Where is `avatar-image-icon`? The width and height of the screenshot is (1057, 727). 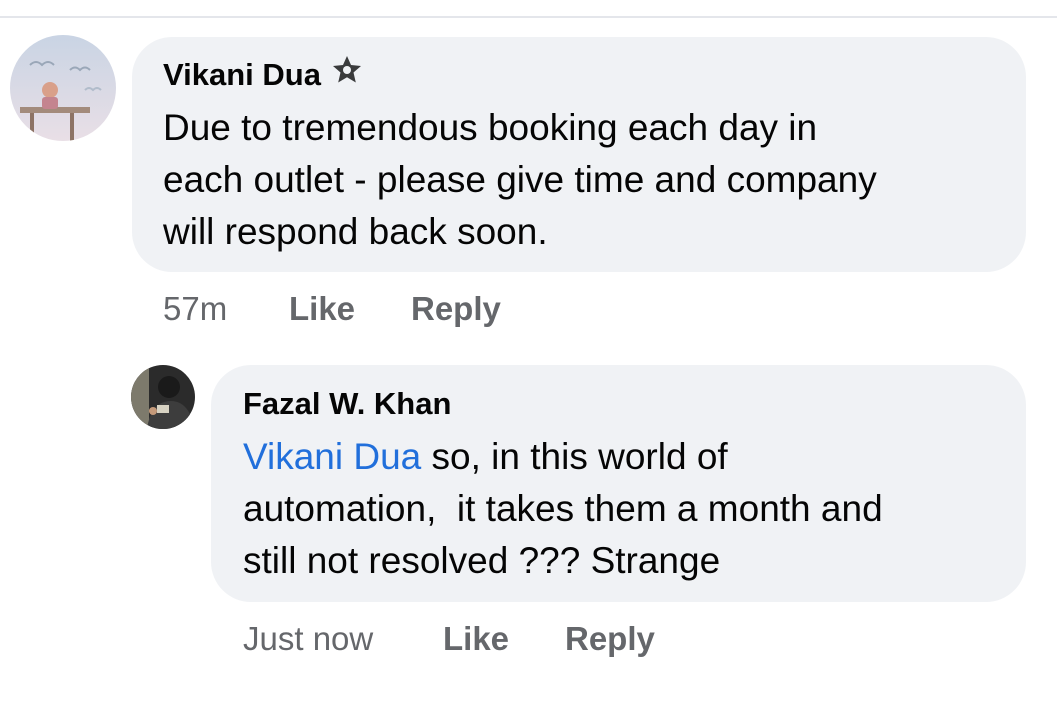
avatar-image-icon is located at coordinates (63, 88).